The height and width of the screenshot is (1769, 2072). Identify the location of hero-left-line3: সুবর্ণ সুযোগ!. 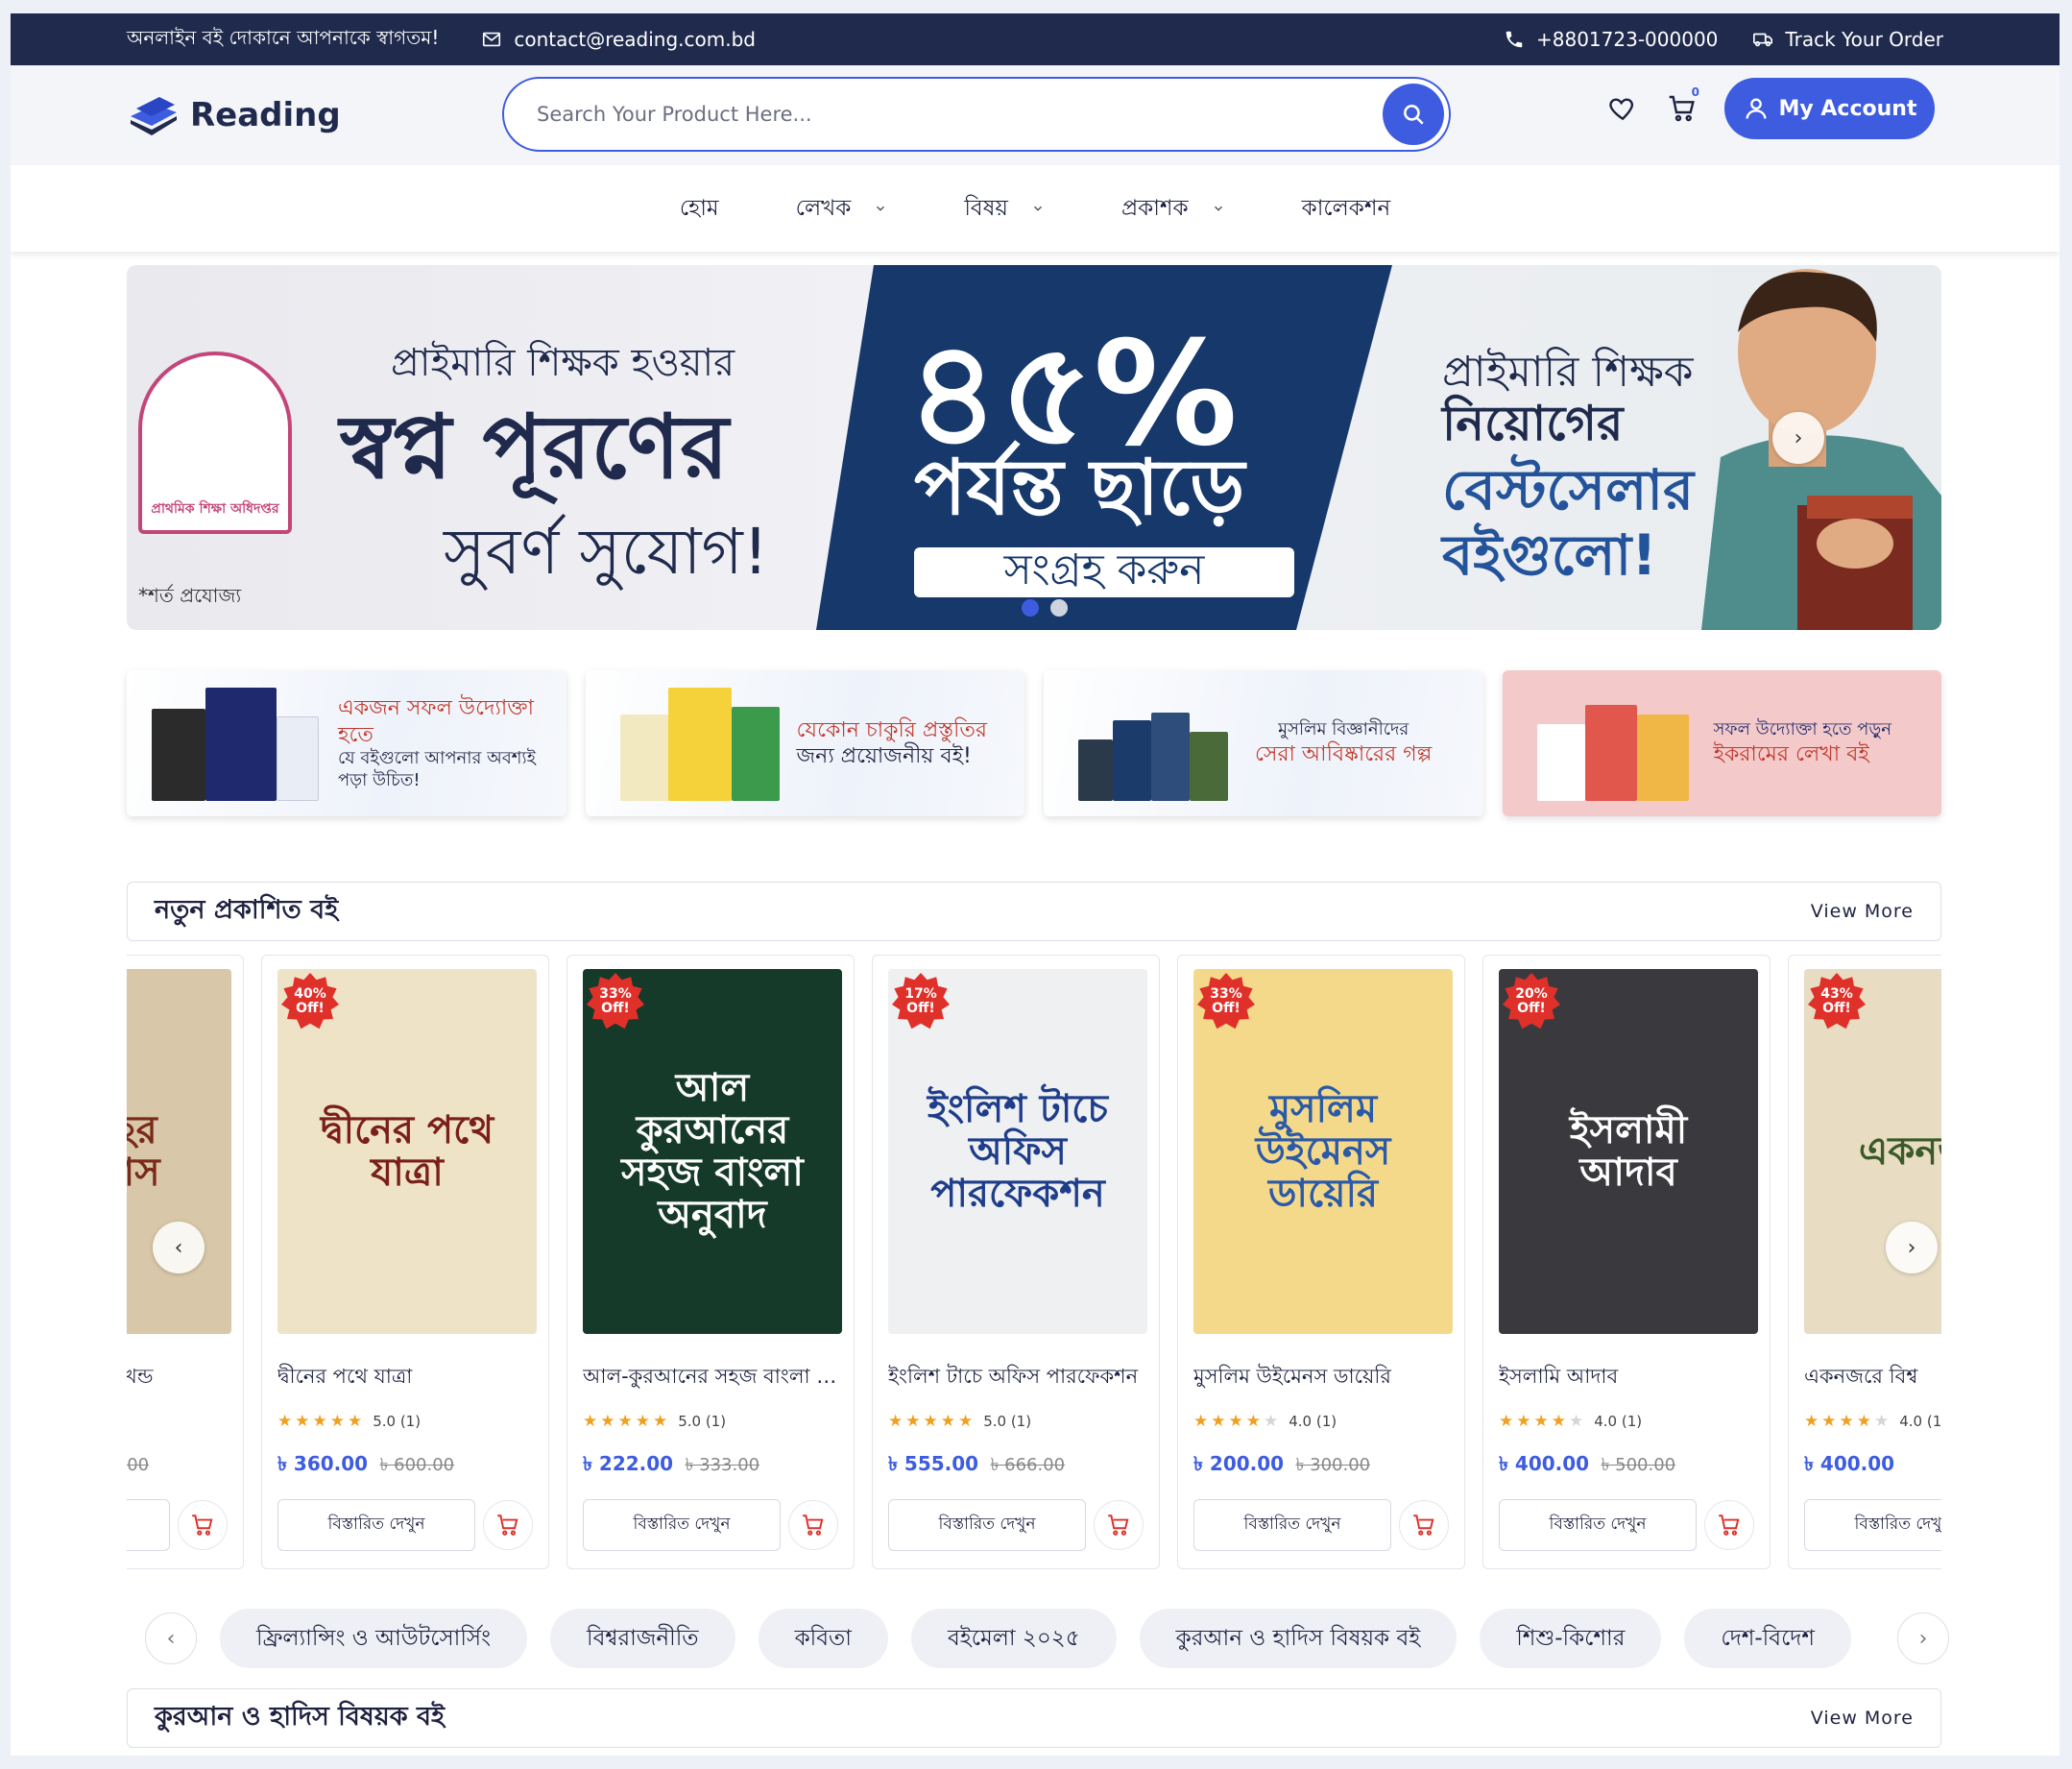
(606, 552).